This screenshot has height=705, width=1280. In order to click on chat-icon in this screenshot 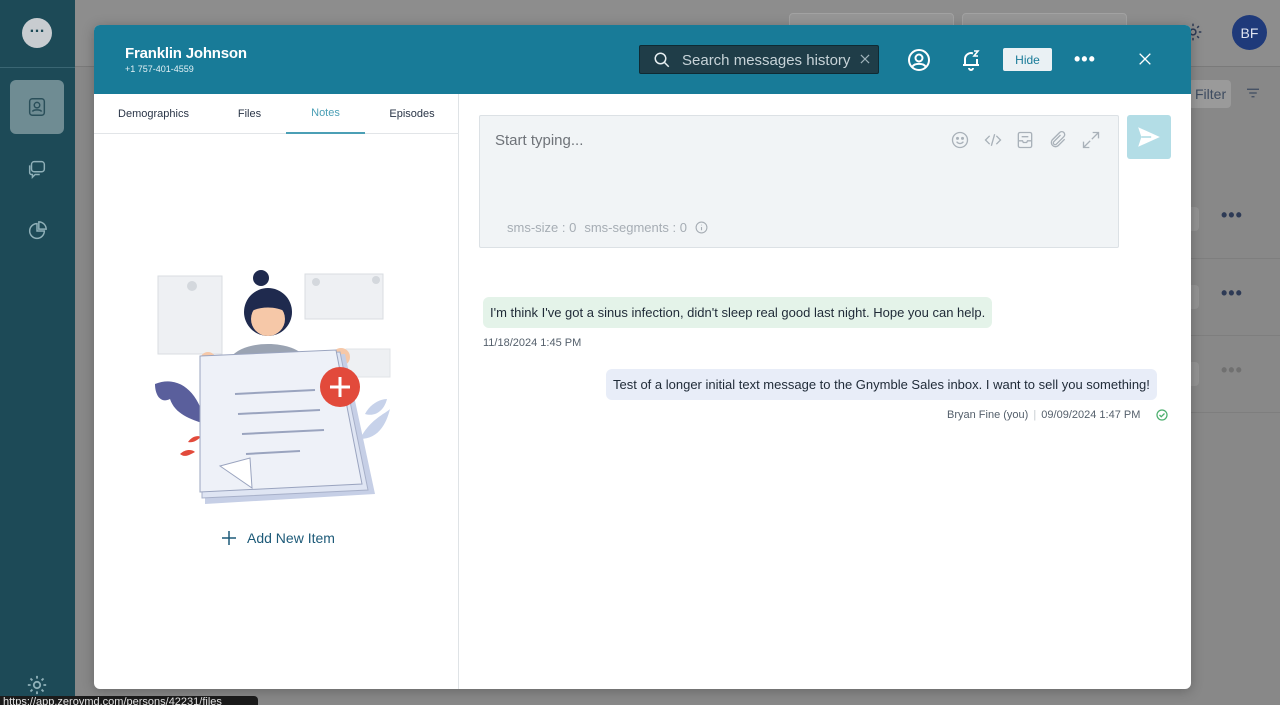, I will do `click(37, 170)`.